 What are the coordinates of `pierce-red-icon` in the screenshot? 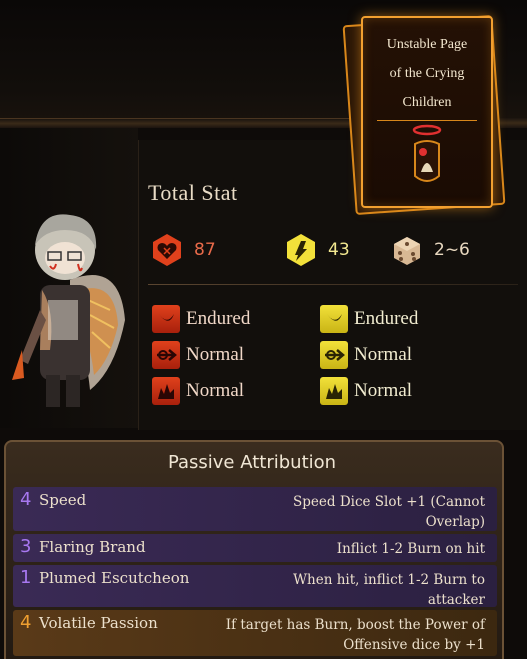 It's located at (166, 355).